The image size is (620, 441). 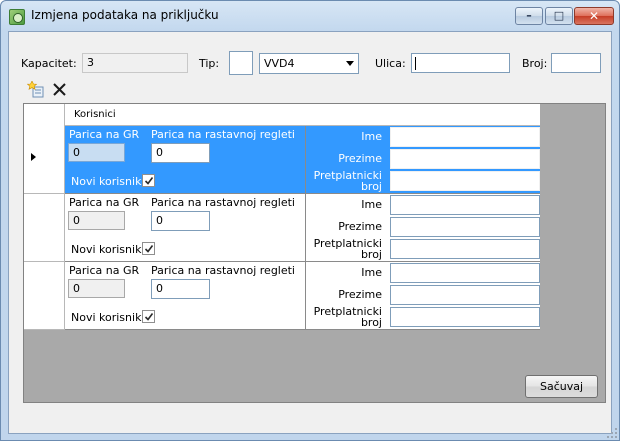 I want to click on broj-input, so click(x=576, y=63).